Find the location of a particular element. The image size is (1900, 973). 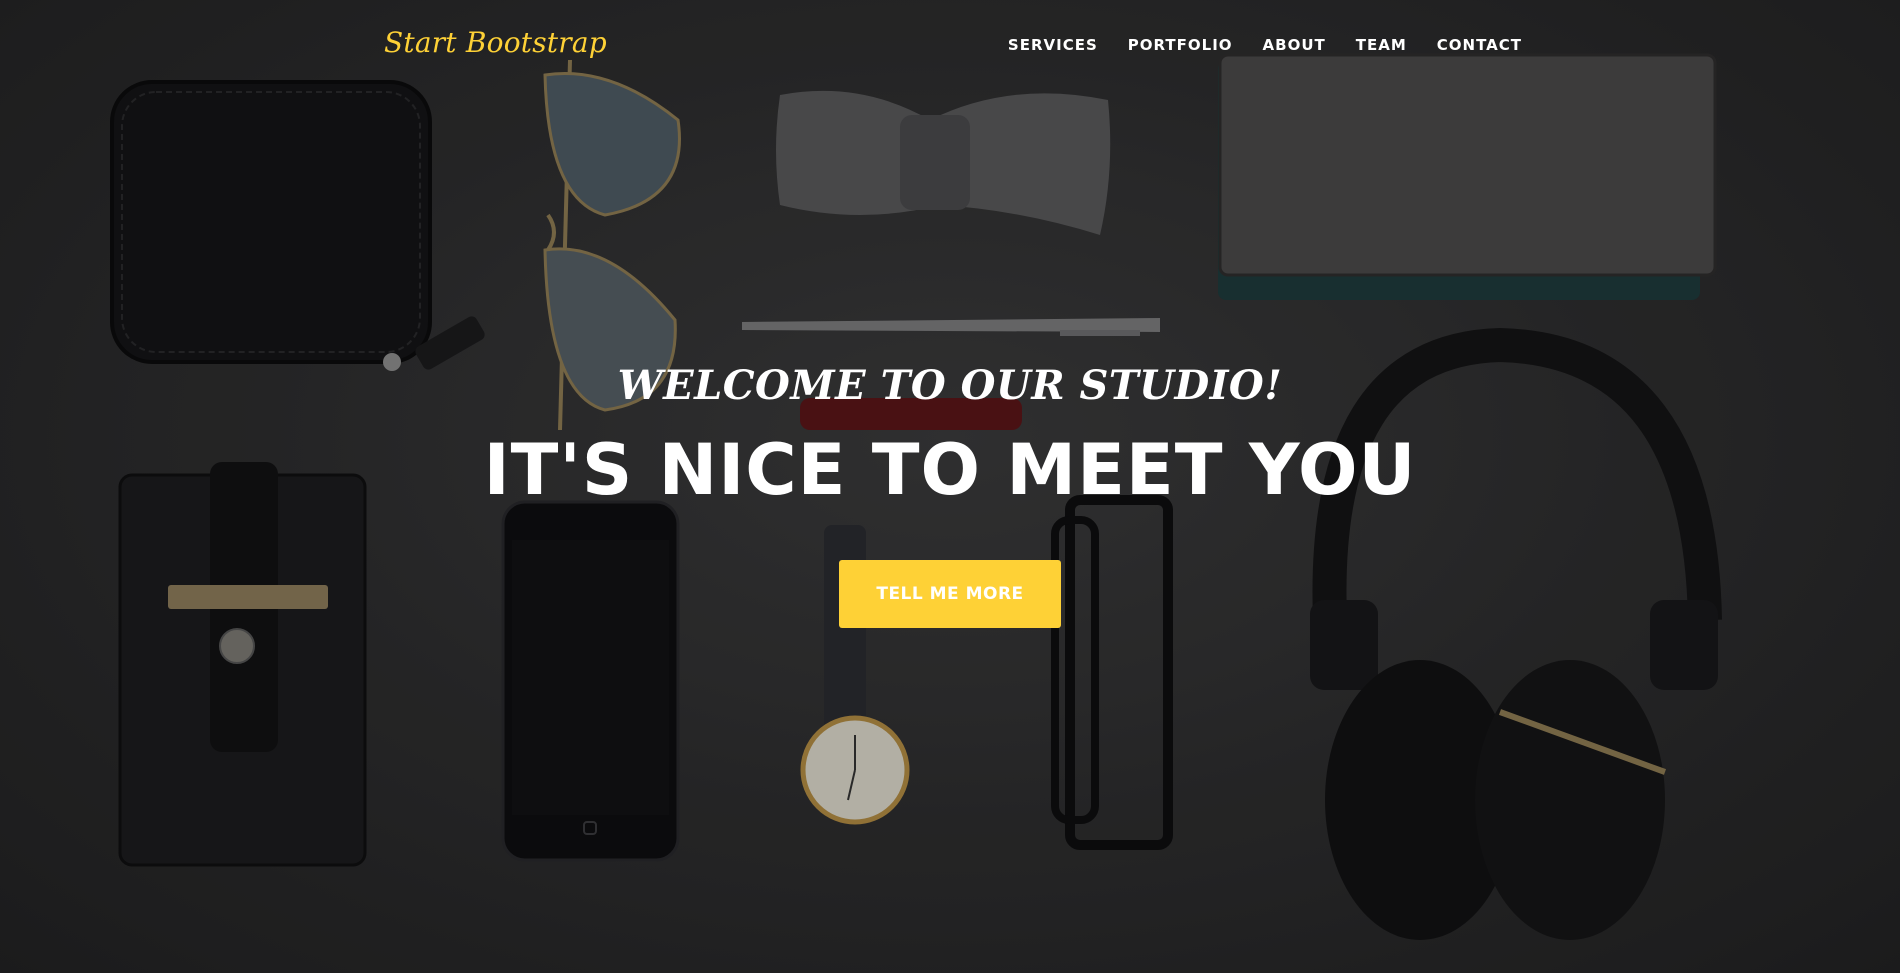

nav-item-portfolio: PORTFOLIO is located at coordinates (1180, 45).